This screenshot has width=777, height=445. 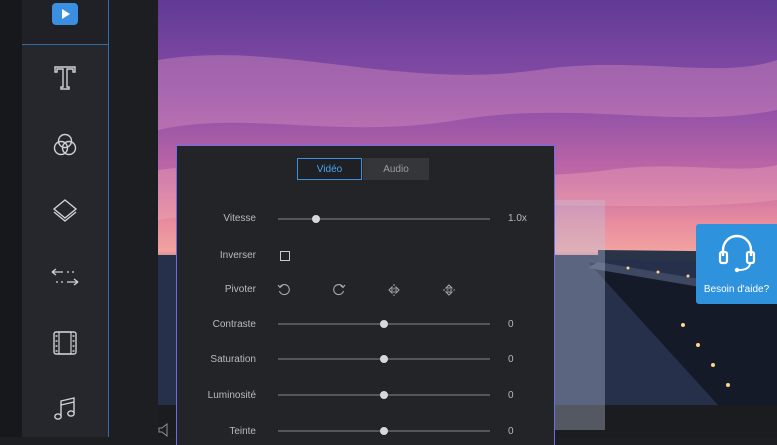 I want to click on tab-video: Vidéo, so click(x=329, y=169).